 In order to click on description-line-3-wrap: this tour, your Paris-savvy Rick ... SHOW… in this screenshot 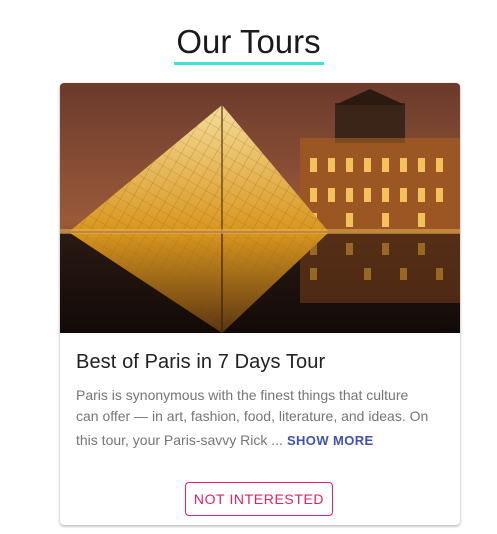, I will do `click(261, 440)`.